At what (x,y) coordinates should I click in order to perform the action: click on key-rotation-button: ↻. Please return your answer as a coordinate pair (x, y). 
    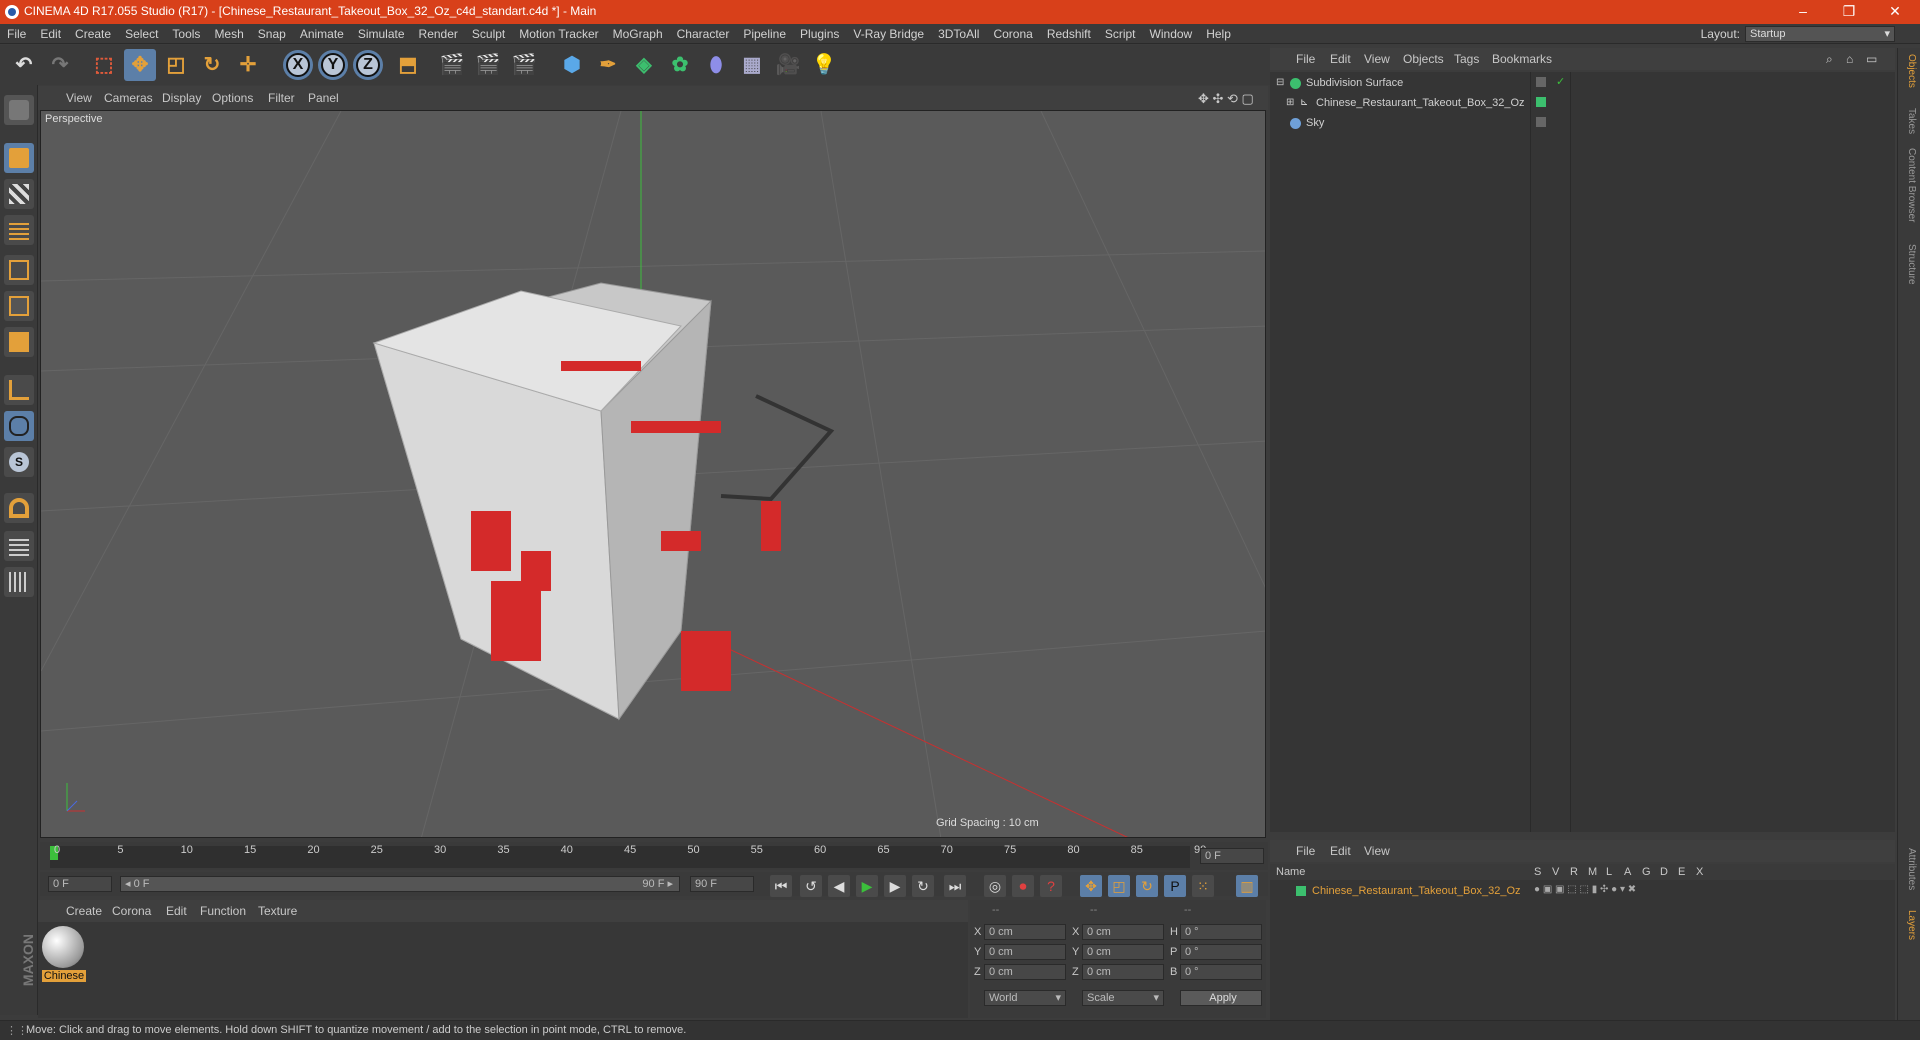
    Looking at the image, I should click on (1147, 886).